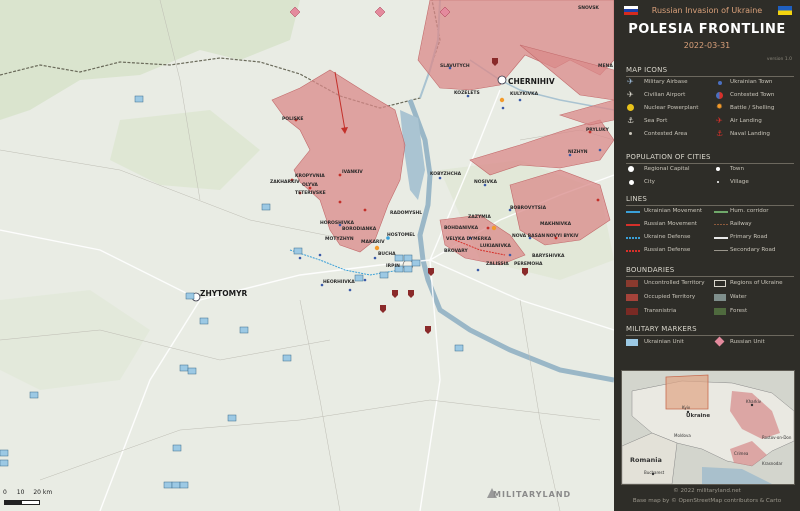  What do you see at coordinates (750, 134) in the screenshot?
I see `legend-item: Naval Landing` at bounding box center [750, 134].